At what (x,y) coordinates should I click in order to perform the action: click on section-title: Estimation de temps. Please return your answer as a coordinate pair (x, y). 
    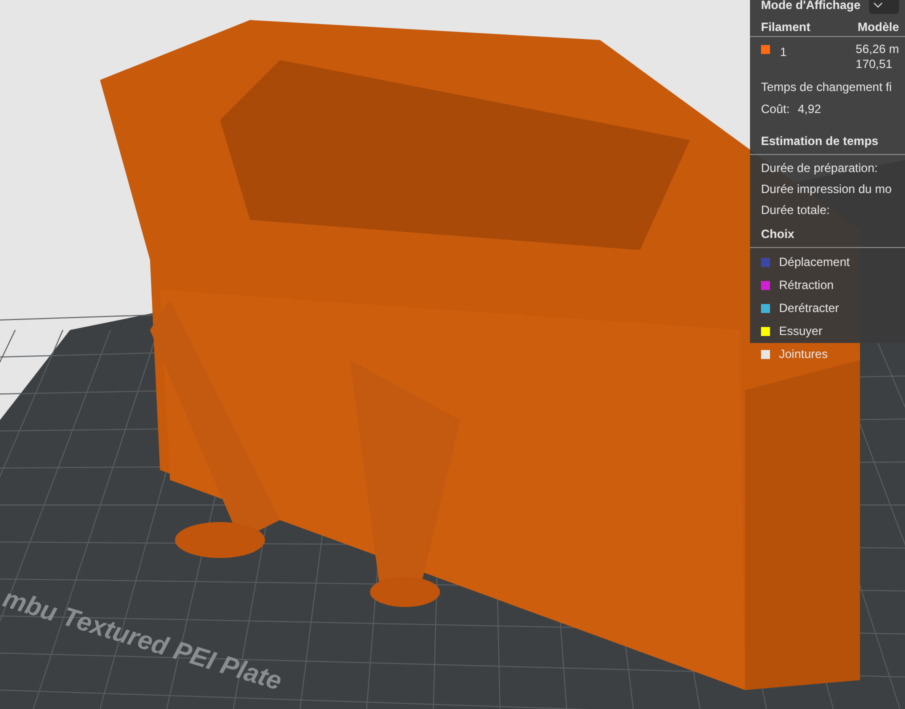
    Looking at the image, I should click on (819, 141).